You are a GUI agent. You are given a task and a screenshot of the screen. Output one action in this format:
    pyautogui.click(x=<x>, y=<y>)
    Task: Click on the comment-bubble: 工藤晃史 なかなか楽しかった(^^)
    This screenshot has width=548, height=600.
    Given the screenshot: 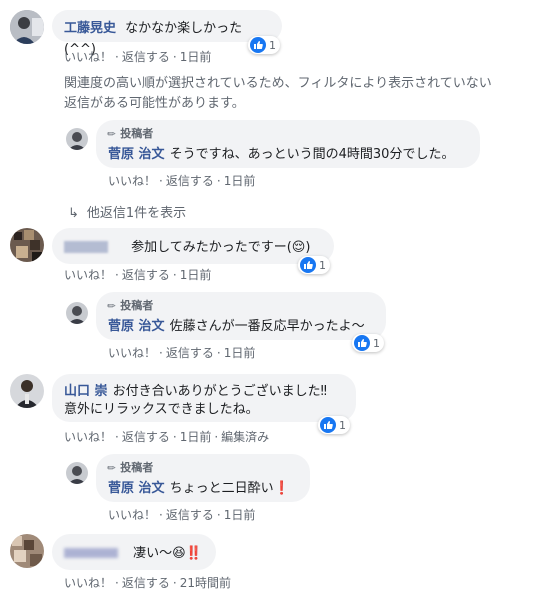 What is the action you would take?
    pyautogui.click(x=167, y=33)
    